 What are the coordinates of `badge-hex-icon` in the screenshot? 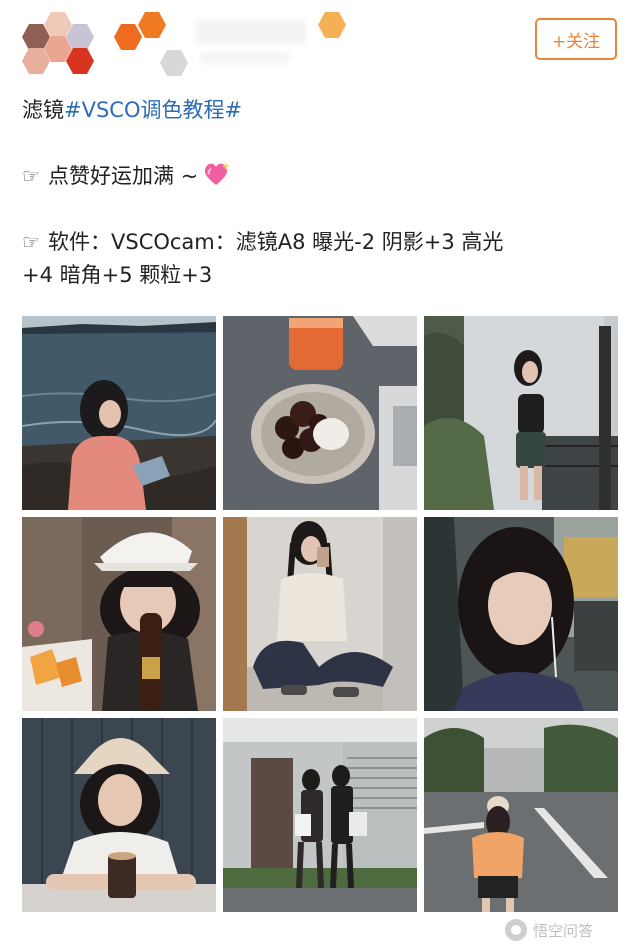 It's located at (332, 25).